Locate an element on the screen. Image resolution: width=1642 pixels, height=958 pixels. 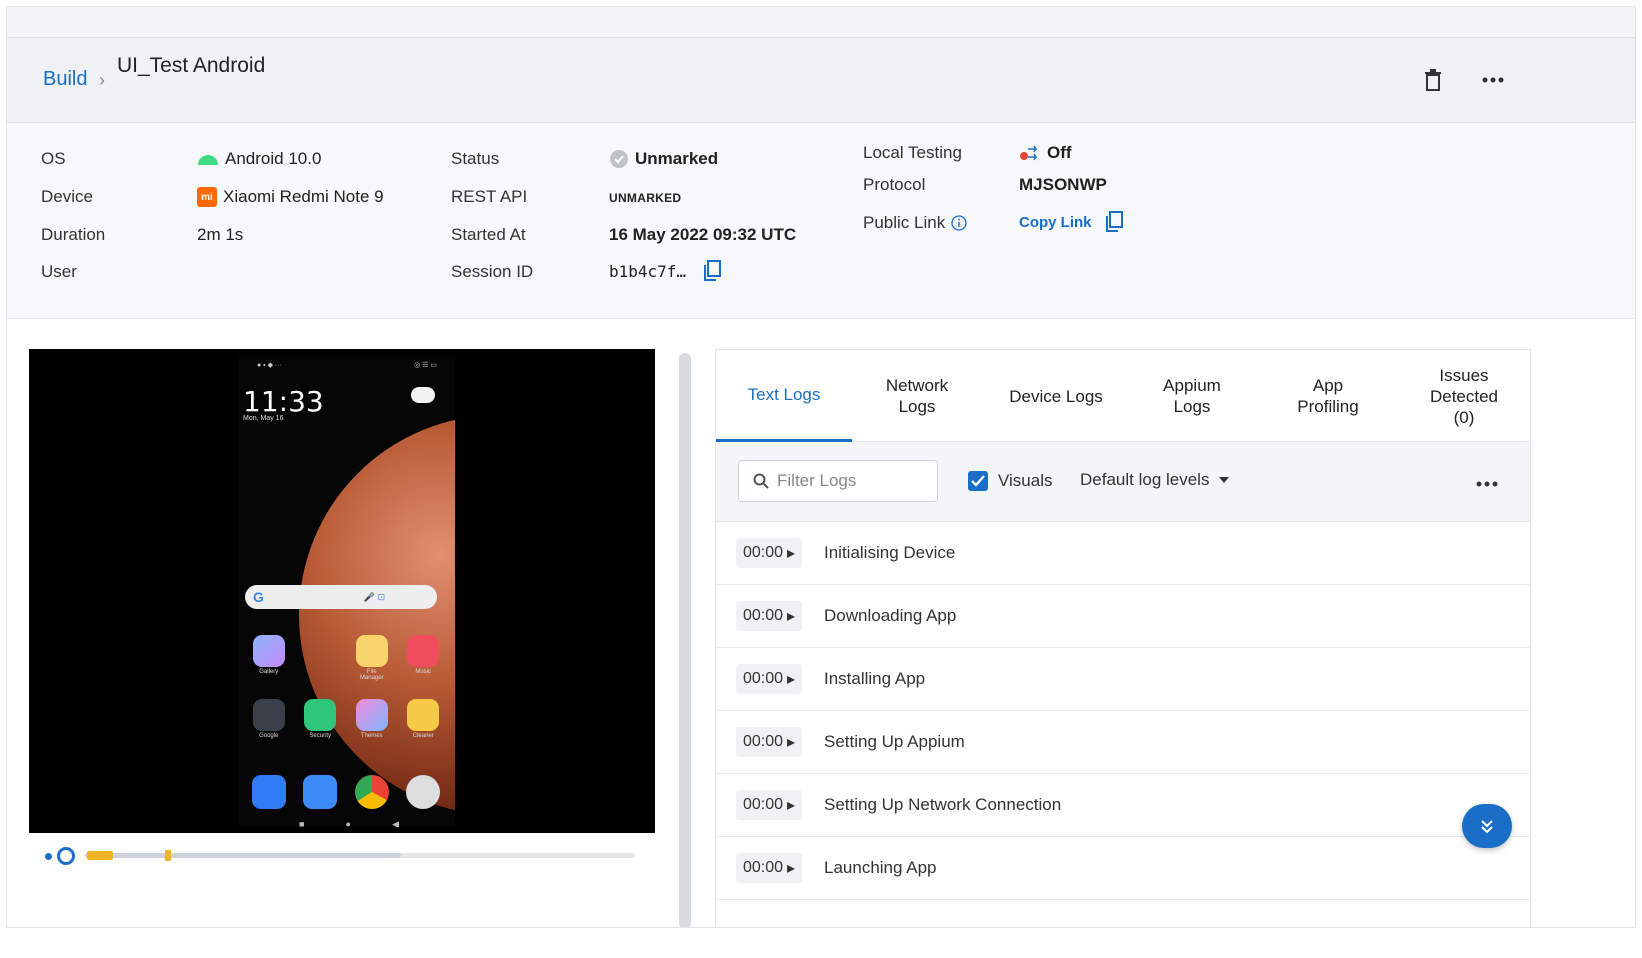
public-link-label: Public Link is located at coordinates (915, 223).